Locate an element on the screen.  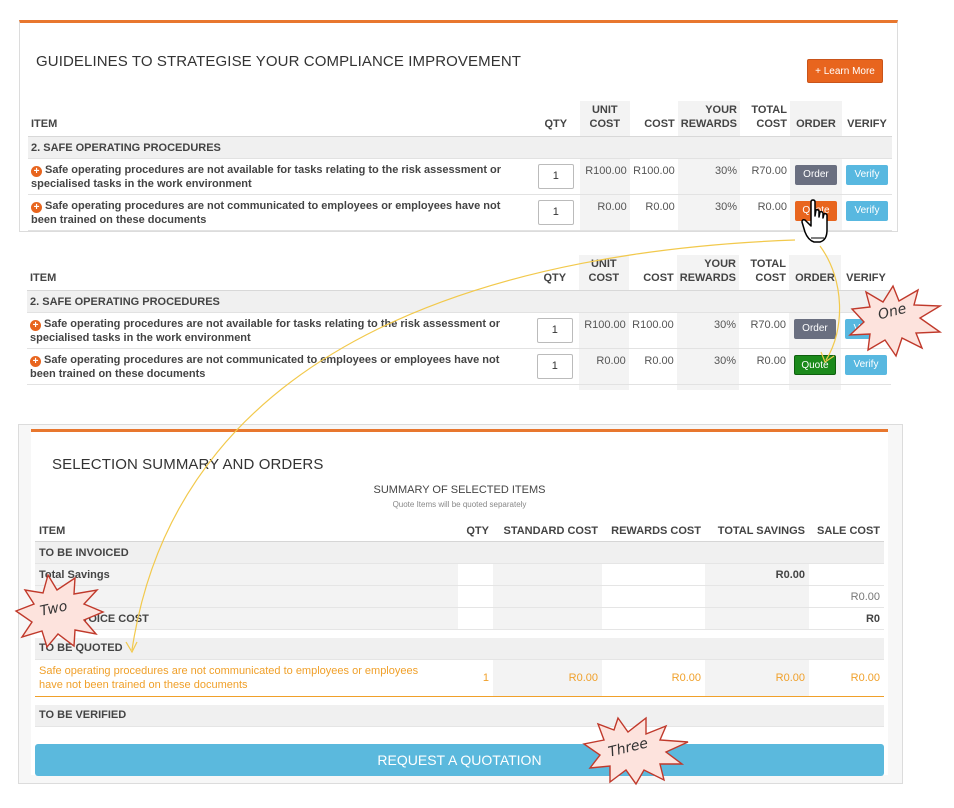
sum-col-standard: STANDARD COST is located at coordinates (547, 532).